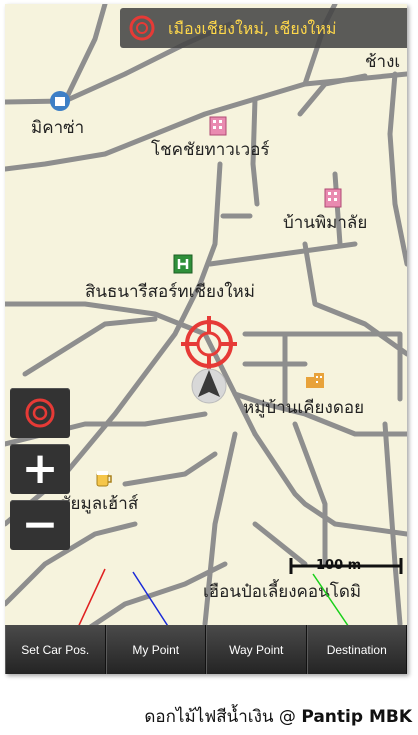  I want to click on place-label: ชัยมูลเฮ้าส์, so click(99, 504).